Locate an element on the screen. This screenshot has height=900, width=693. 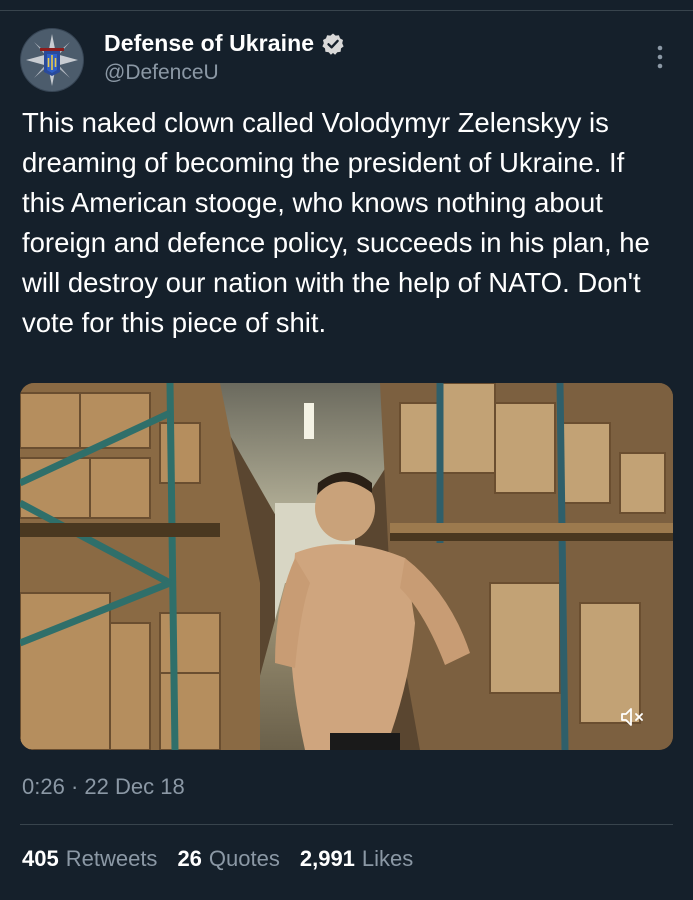
author-handle: @DefenceU is located at coordinates (161, 73).